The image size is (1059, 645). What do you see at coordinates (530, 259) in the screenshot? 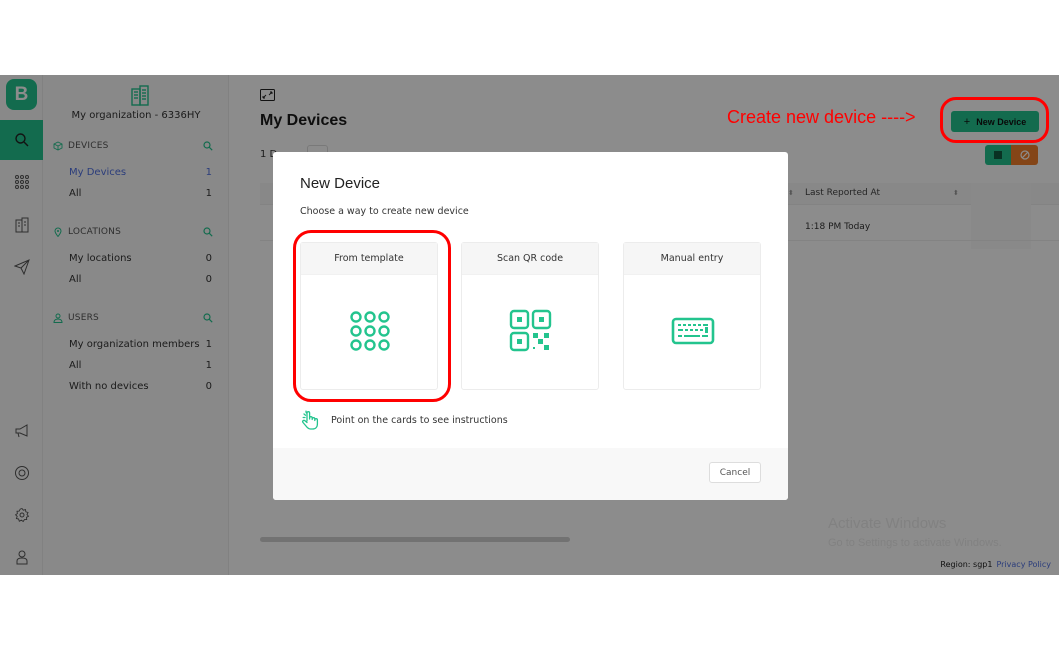
I see `card-title: Scan QR code` at bounding box center [530, 259].